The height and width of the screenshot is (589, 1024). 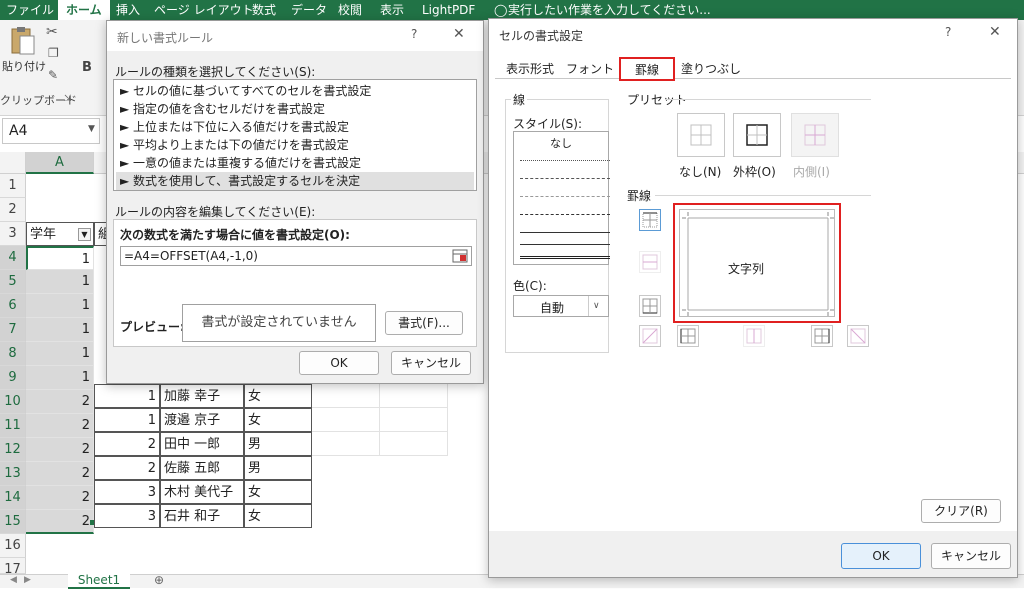 I want to click on color-select: 自動 ∨, so click(x=561, y=306).